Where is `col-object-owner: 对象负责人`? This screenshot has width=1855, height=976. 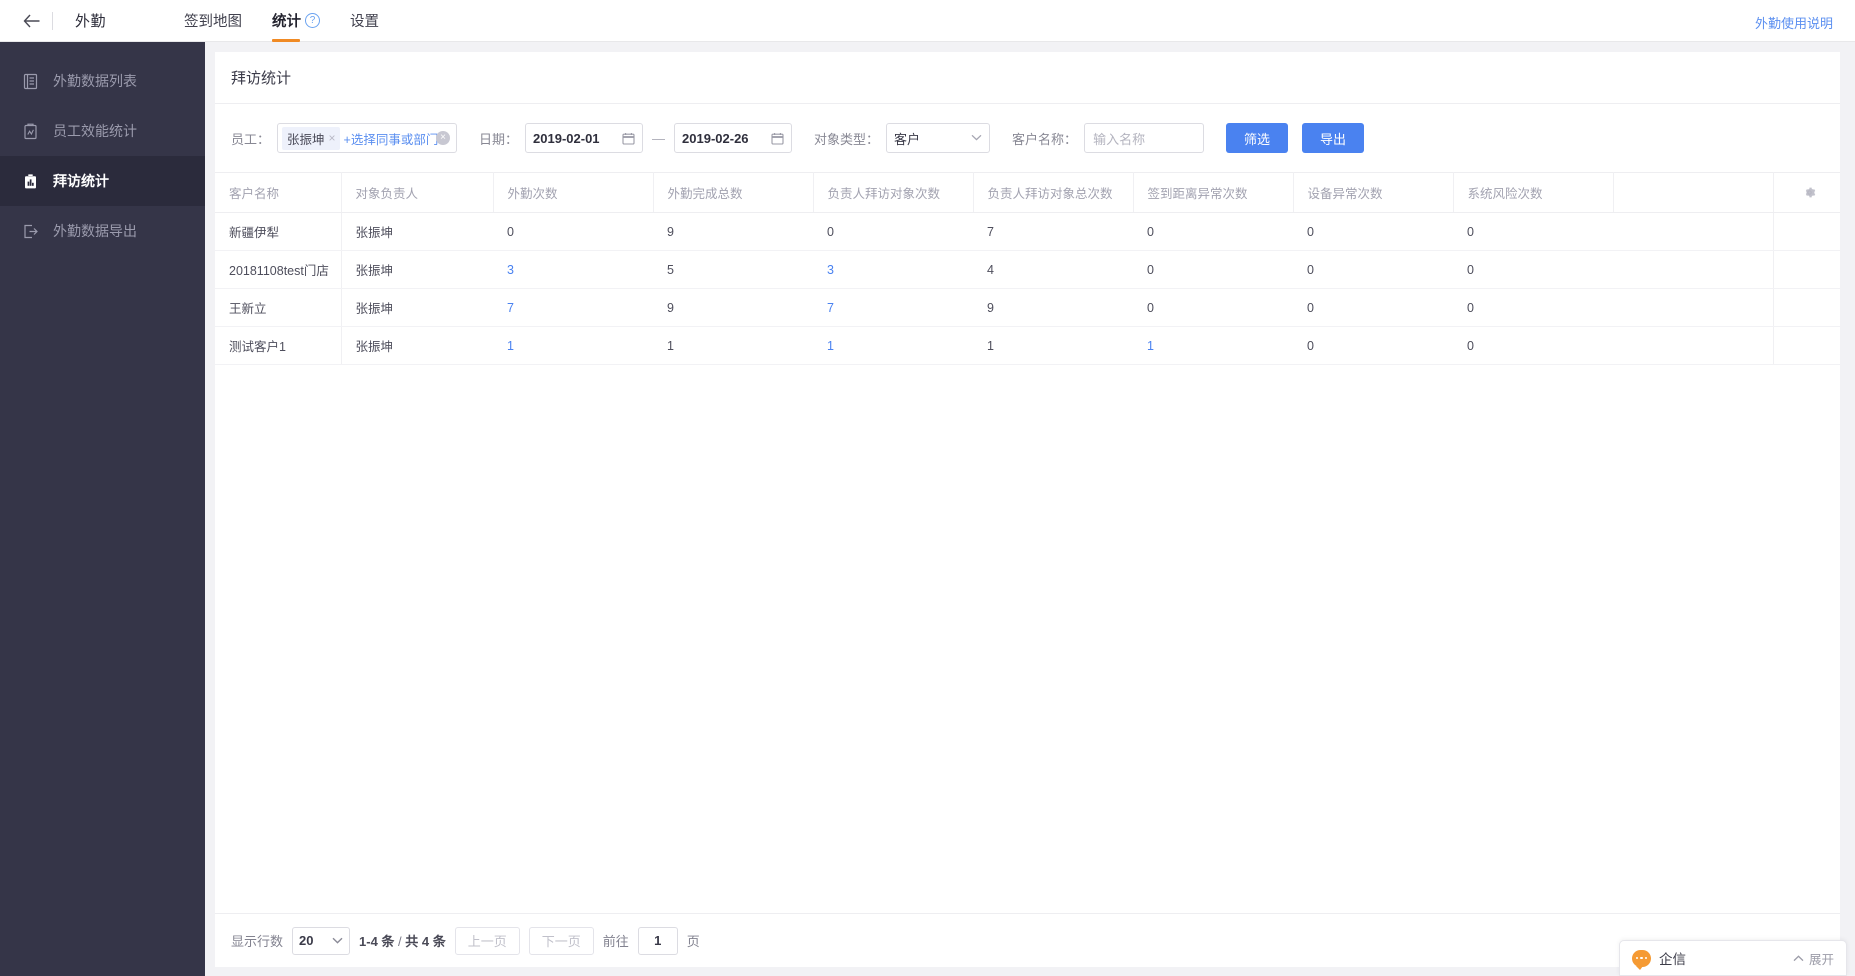 col-object-owner: 对象负责人 is located at coordinates (417, 192).